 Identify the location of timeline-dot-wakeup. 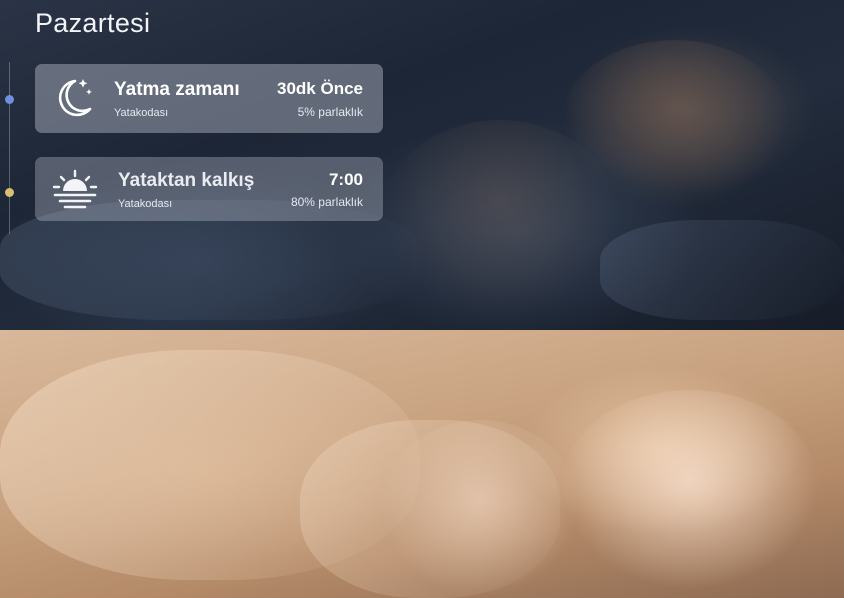
(9, 192).